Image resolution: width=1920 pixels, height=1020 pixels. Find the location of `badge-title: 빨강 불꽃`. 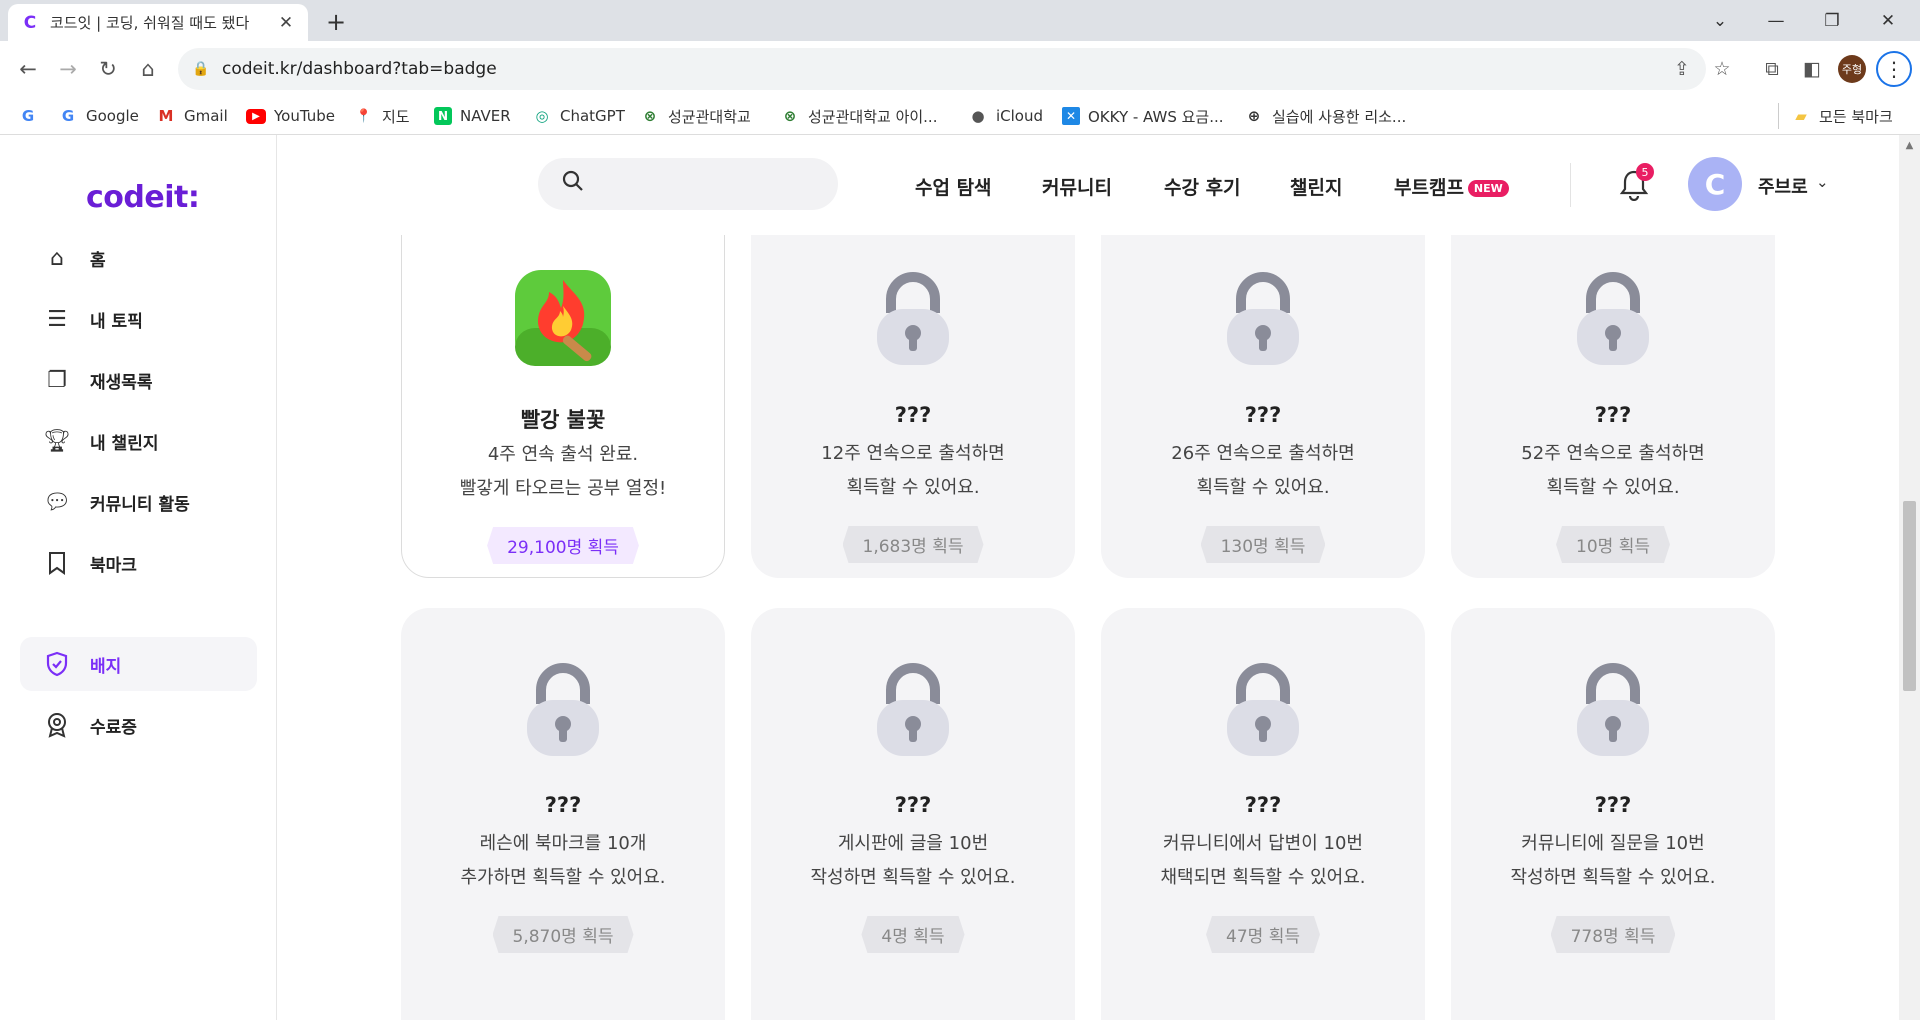

badge-title: 빨강 불꽃 is located at coordinates (563, 420).